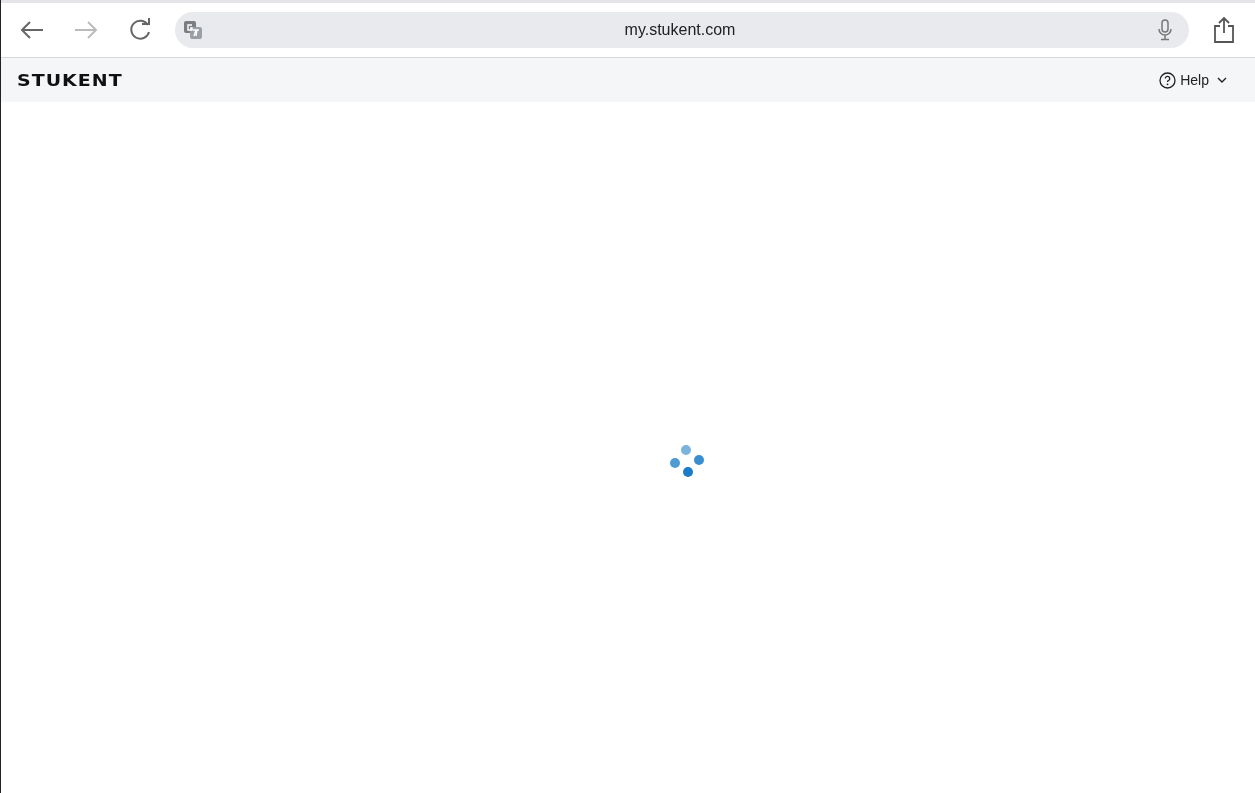 The width and height of the screenshot is (1255, 793). What do you see at coordinates (193, 30) in the screenshot?
I see `translate-icon` at bounding box center [193, 30].